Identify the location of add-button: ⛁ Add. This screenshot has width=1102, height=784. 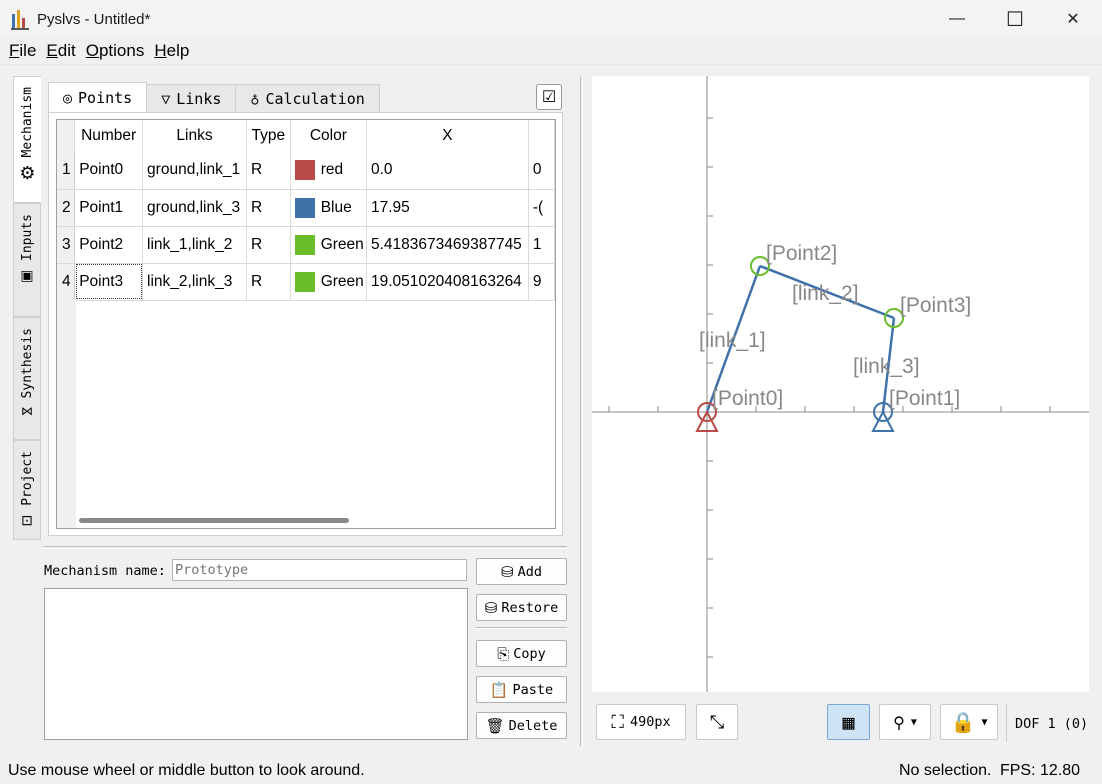
(521, 571).